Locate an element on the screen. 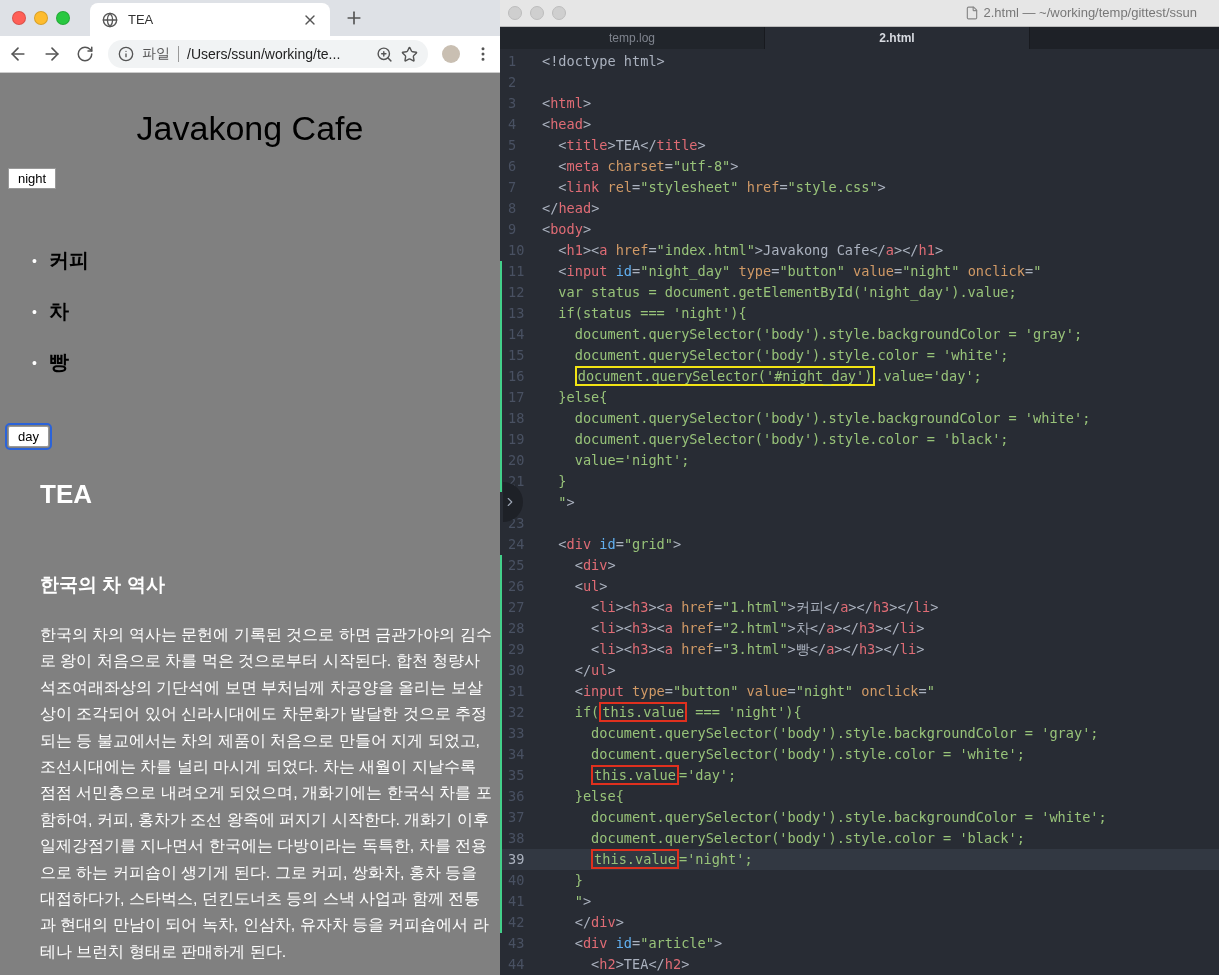  file-icon is located at coordinates (972, 12).